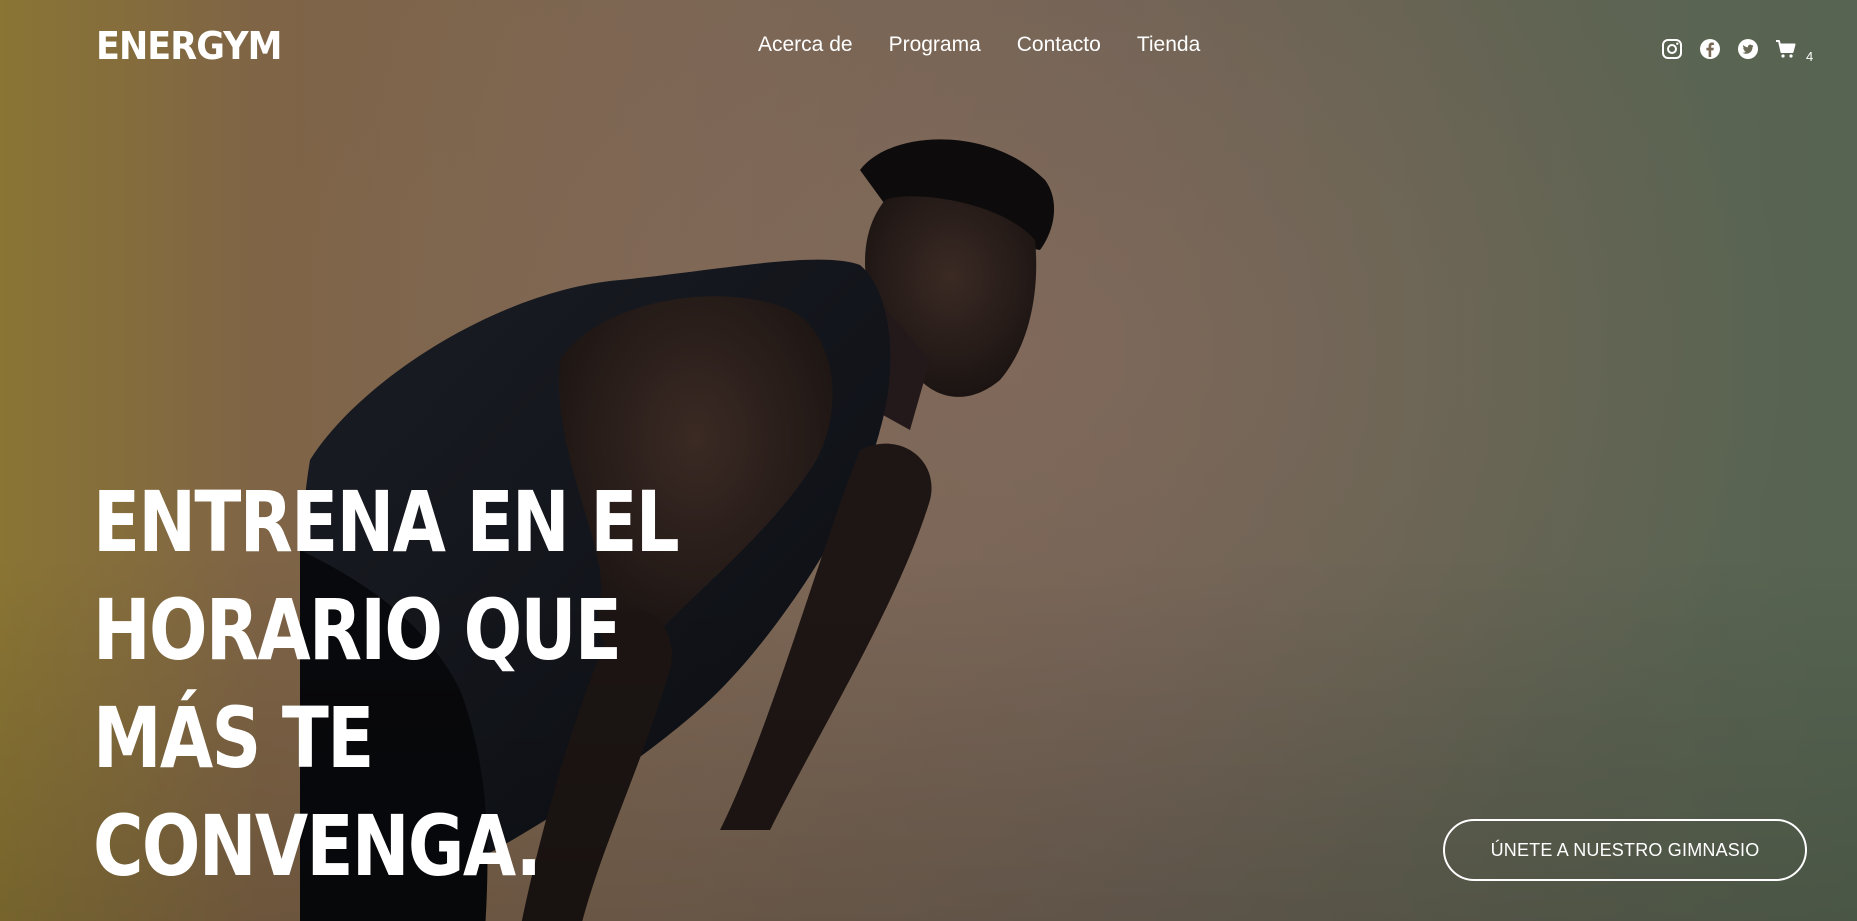 This screenshot has height=921, width=1857. I want to click on cart-icon, so click(1786, 49).